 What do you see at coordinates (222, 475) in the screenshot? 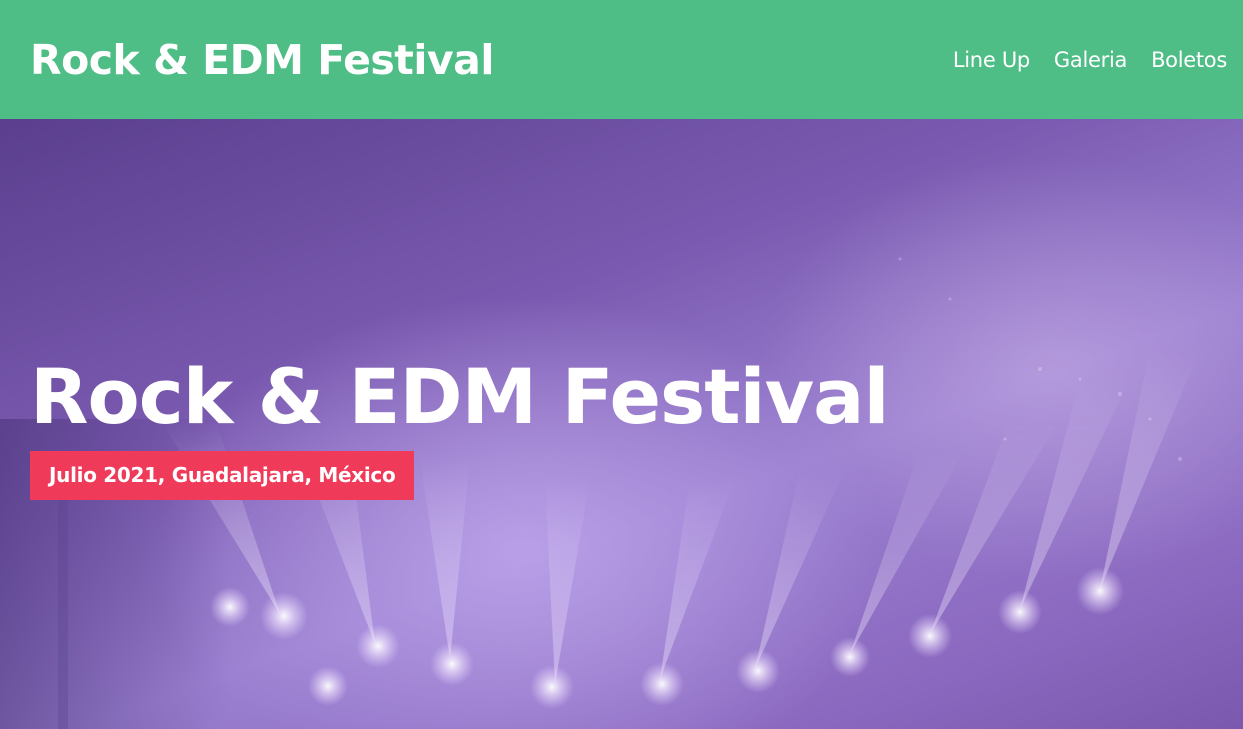
I see `event-date-location-badge: Julio 2021, Guadalajara, México` at bounding box center [222, 475].